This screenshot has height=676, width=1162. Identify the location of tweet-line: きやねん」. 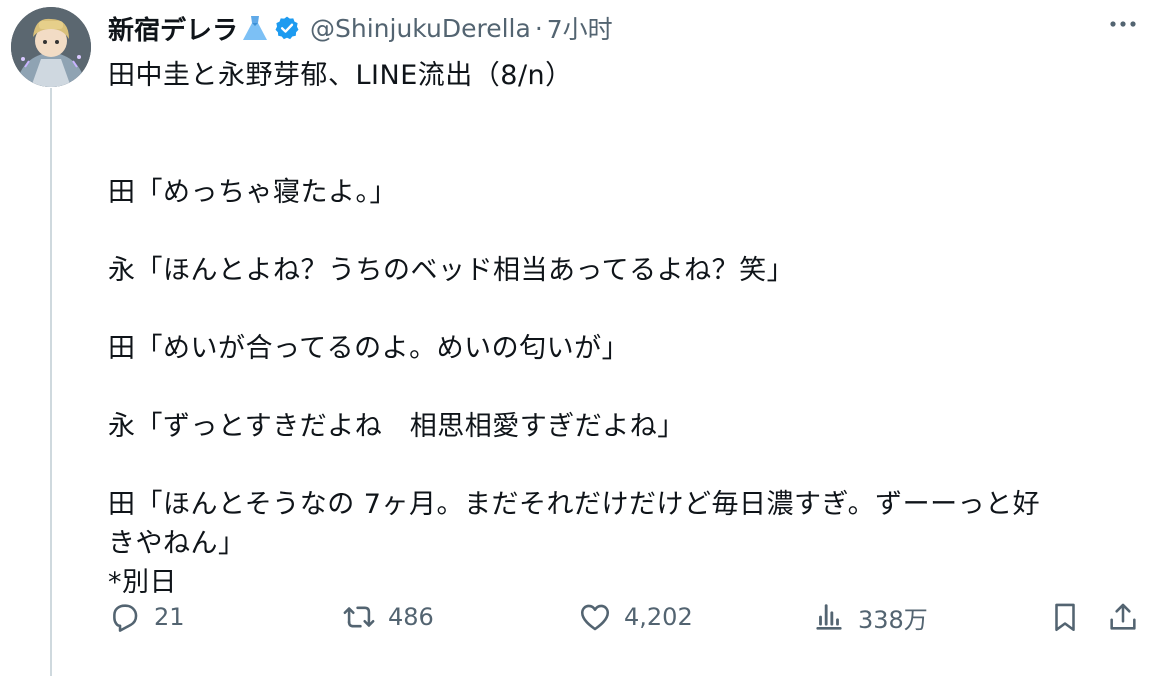
(177, 543).